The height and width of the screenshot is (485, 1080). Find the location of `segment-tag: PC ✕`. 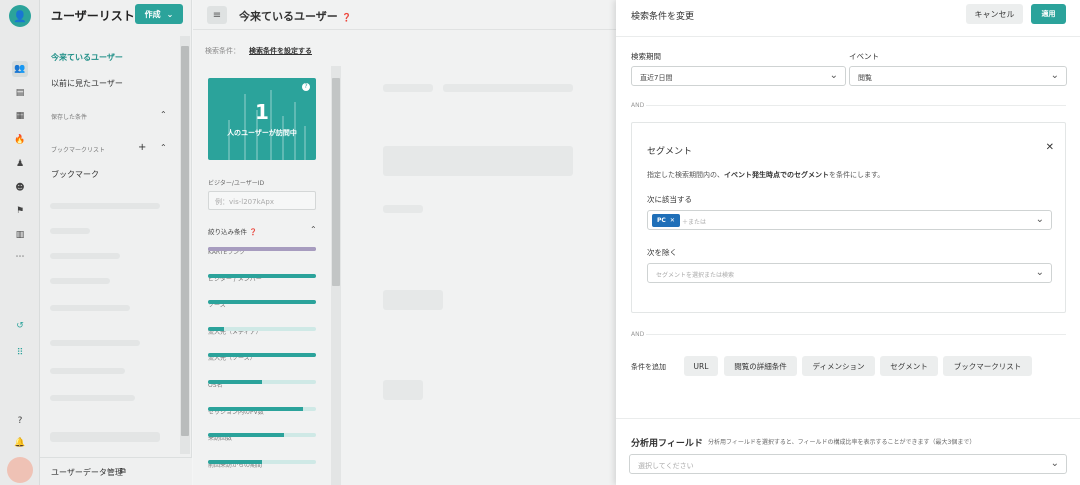

segment-tag: PC ✕ is located at coordinates (666, 220).